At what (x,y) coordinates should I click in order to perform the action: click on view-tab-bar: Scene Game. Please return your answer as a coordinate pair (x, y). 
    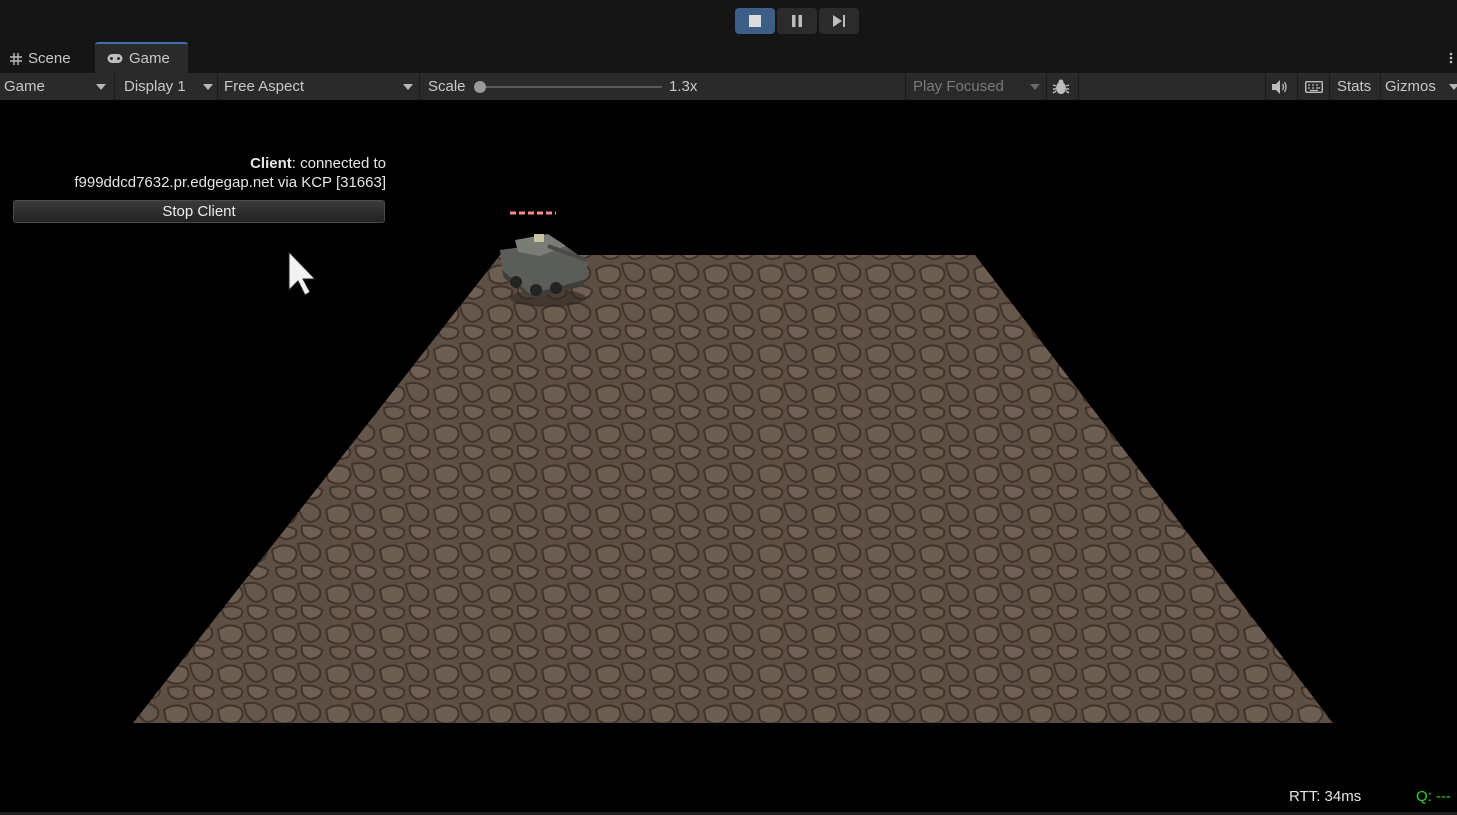
    Looking at the image, I should click on (728, 57).